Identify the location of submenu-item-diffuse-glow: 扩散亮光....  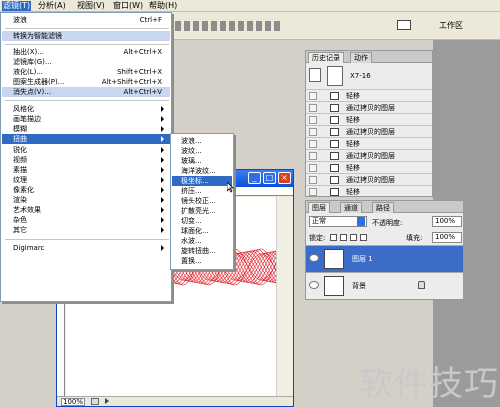
(202, 211).